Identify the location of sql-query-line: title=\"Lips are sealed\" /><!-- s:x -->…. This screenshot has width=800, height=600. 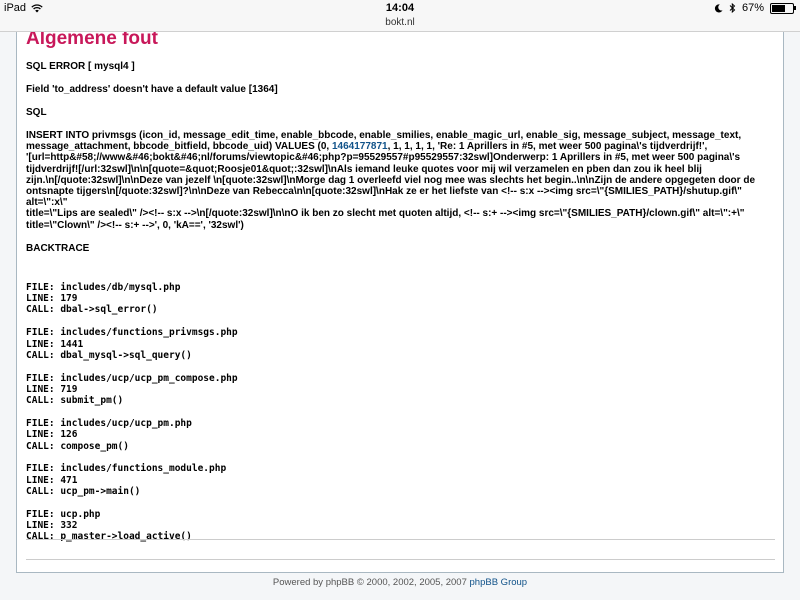
(401, 213).